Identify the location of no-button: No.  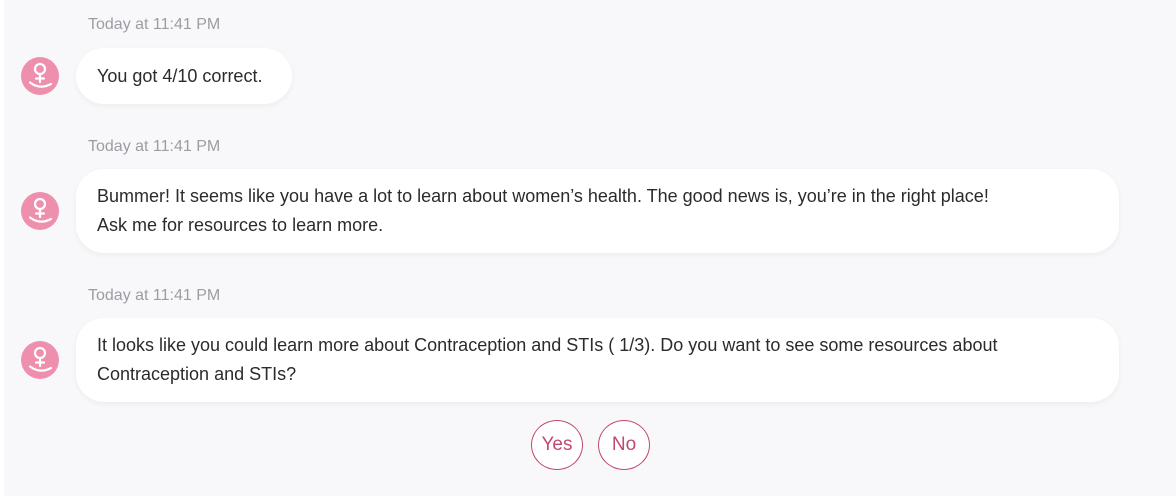
(624, 445).